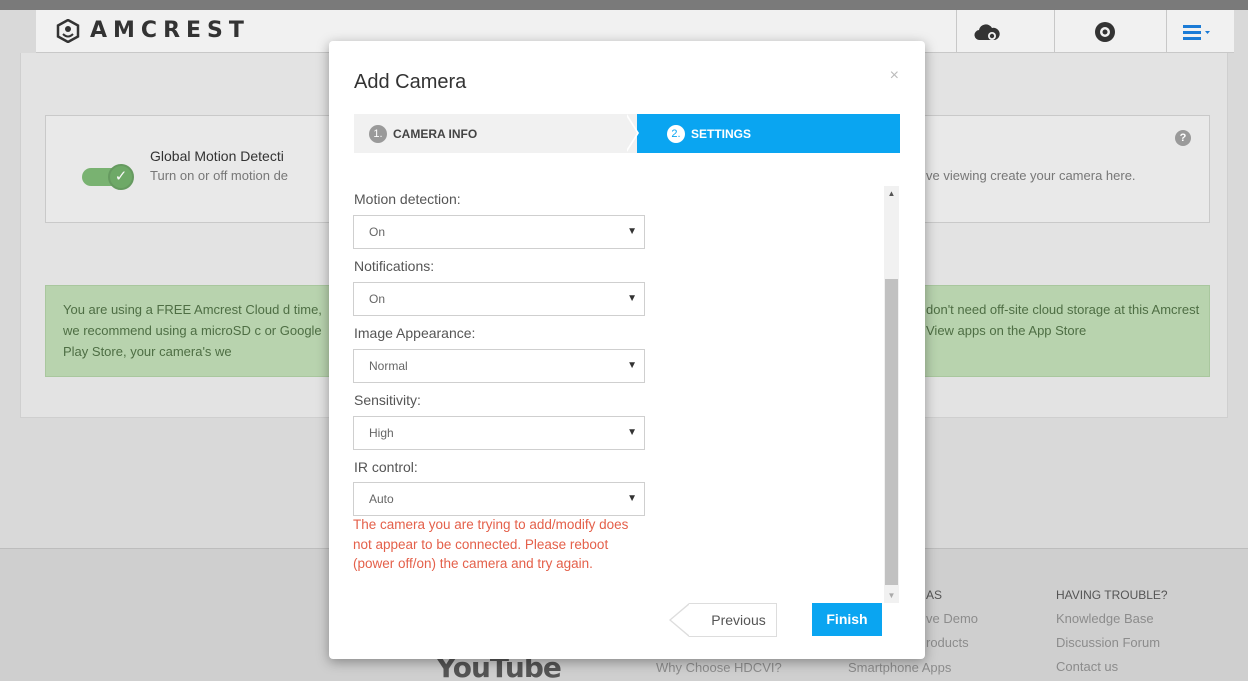 The image size is (1248, 681). Describe the element at coordinates (499, 232) in the screenshot. I see `motion-detection-select: On ▼` at that location.